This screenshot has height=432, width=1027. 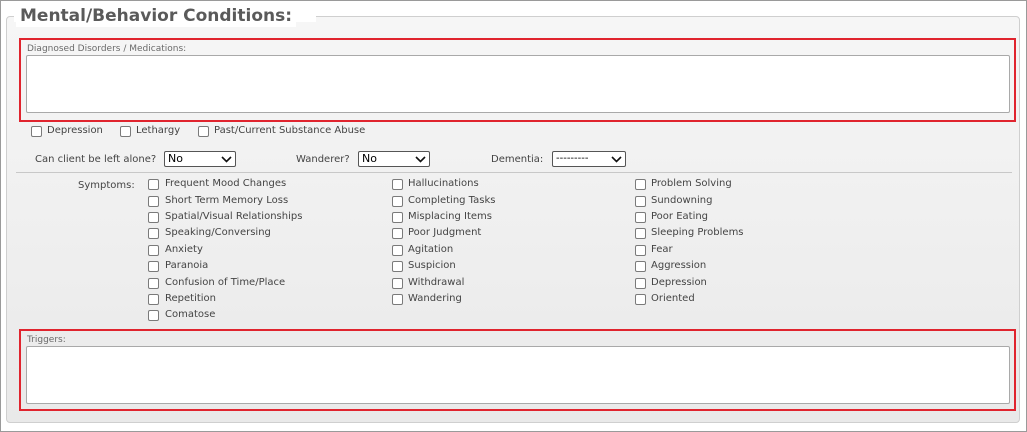 I want to click on section-title: Mental/Behavior Conditions:, so click(x=156, y=16).